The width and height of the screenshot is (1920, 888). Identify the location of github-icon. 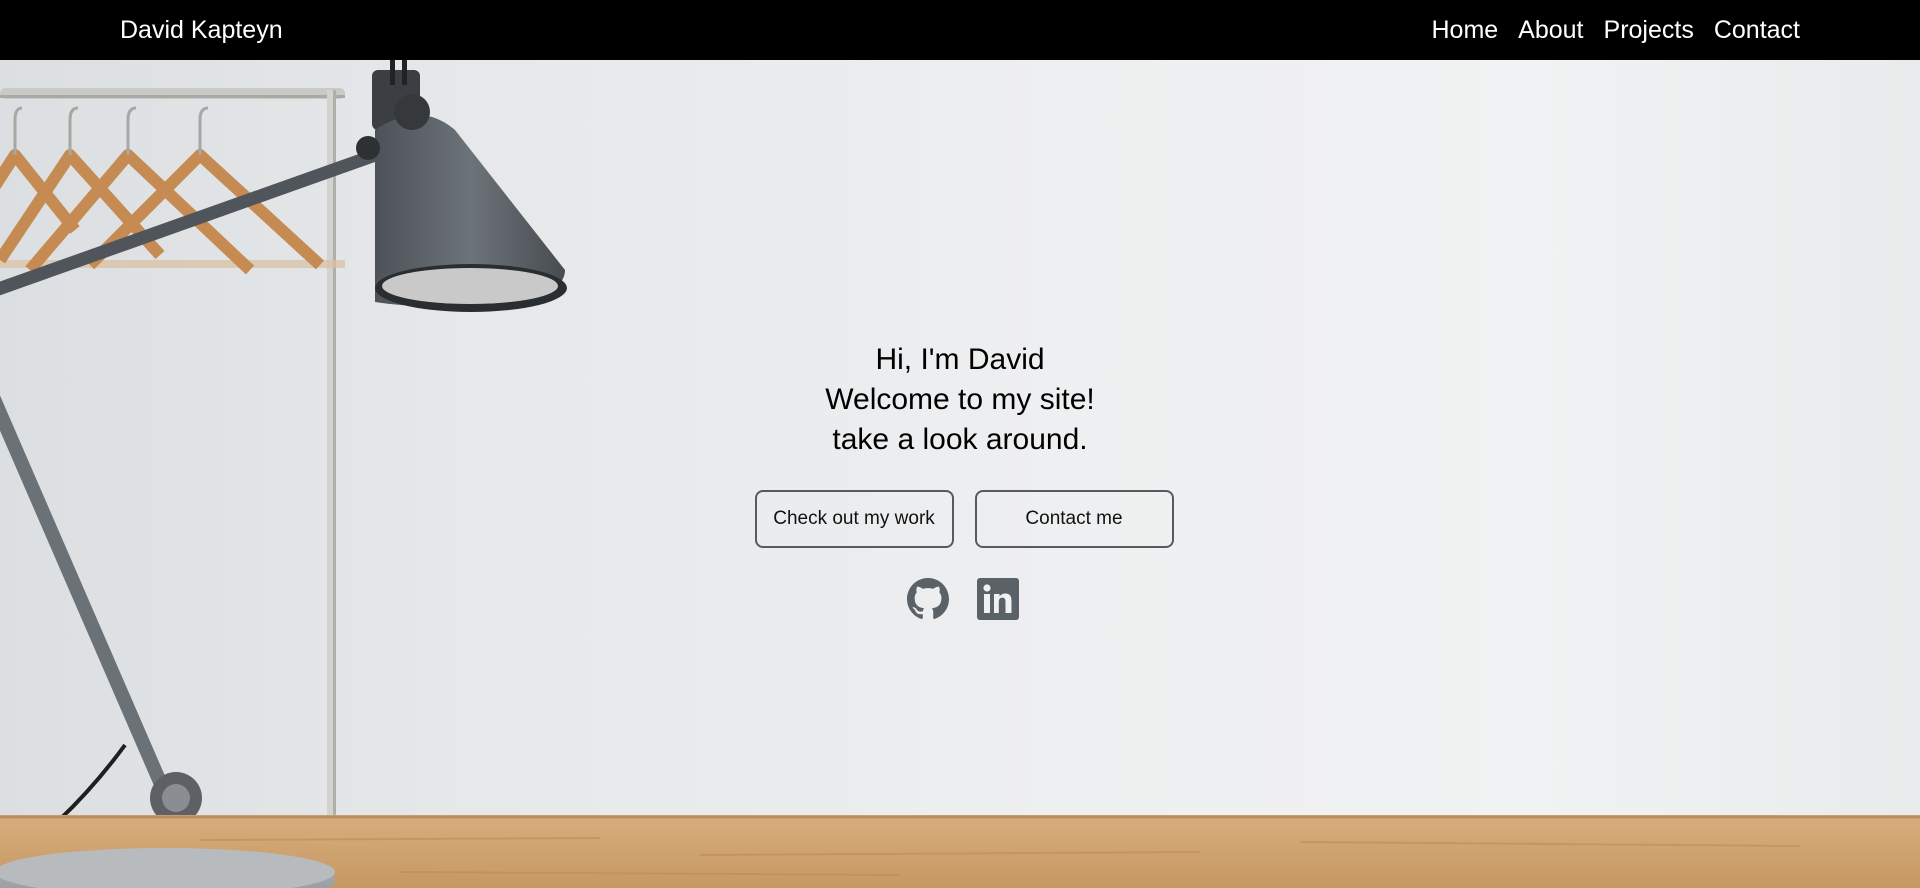
(927, 599).